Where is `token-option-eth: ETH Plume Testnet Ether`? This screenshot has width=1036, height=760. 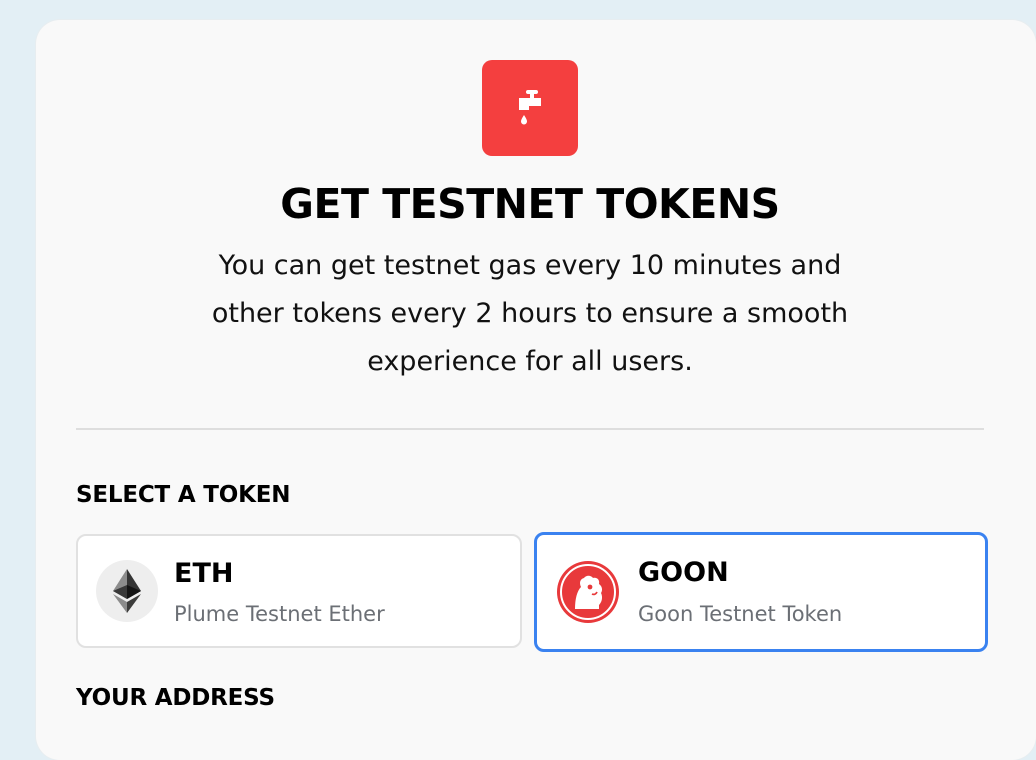
token-option-eth: ETH Plume Testnet Ether is located at coordinates (299, 591).